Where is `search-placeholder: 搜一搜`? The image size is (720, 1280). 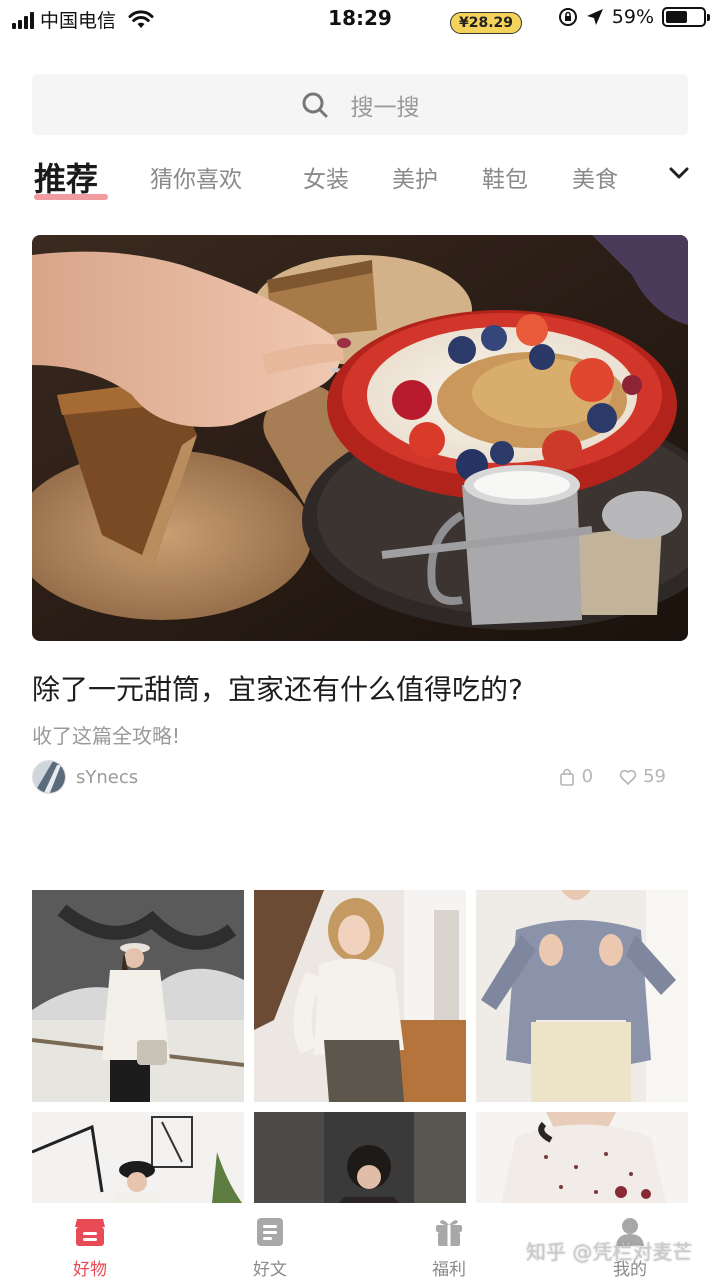 search-placeholder: 搜一搜 is located at coordinates (385, 107).